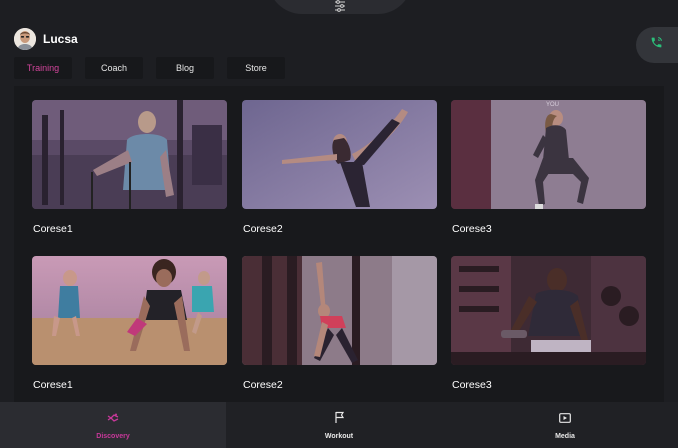 Image resolution: width=678 pixels, height=448 pixels. I want to click on nav-discovery: Discovery, so click(113, 425).